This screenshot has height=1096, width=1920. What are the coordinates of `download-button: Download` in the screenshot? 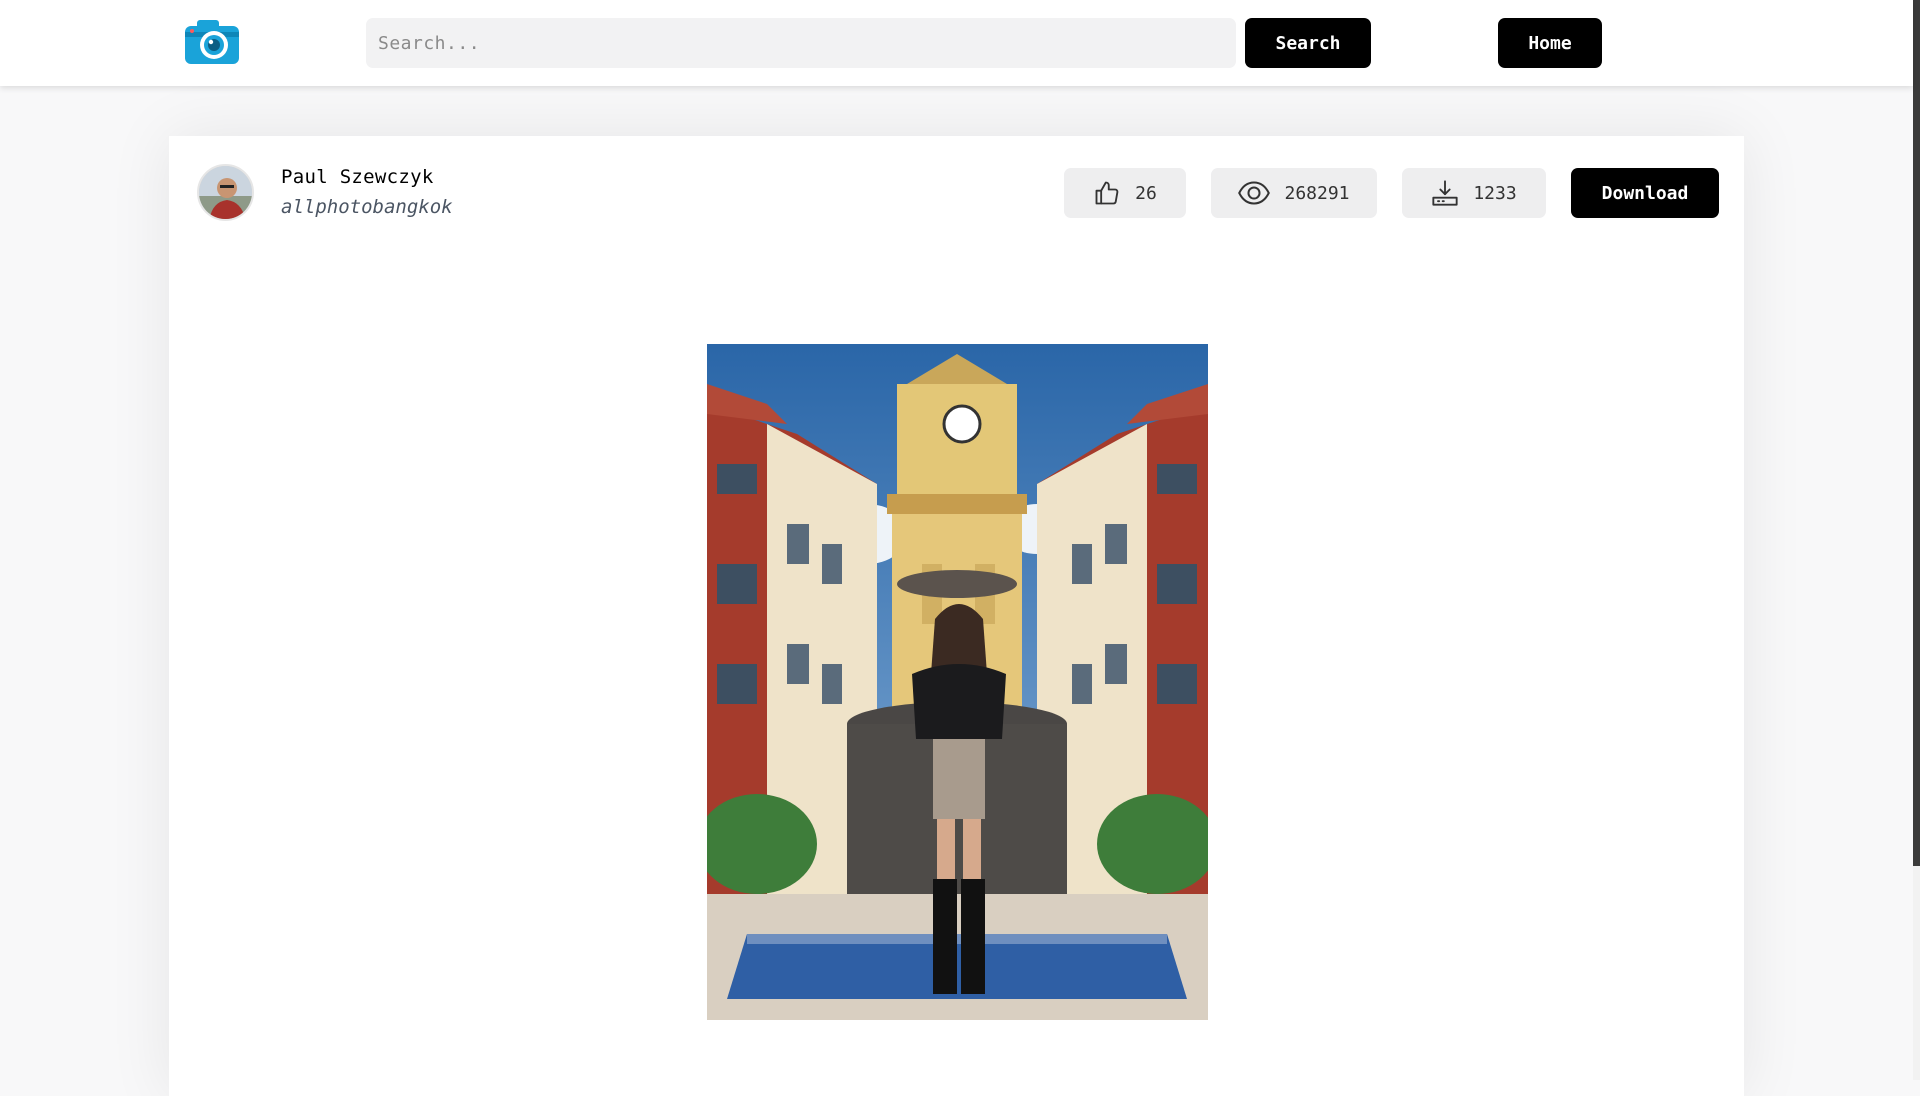 It's located at (1645, 193).